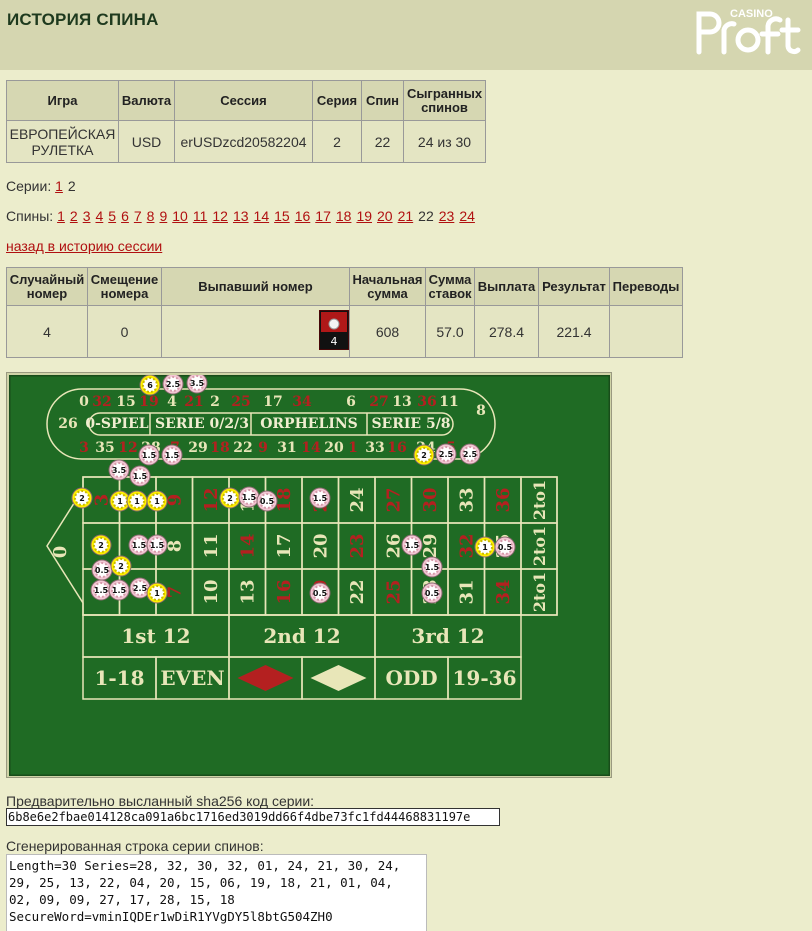 This screenshot has height=931, width=812. I want to click on number-label: 32, so click(466, 545).